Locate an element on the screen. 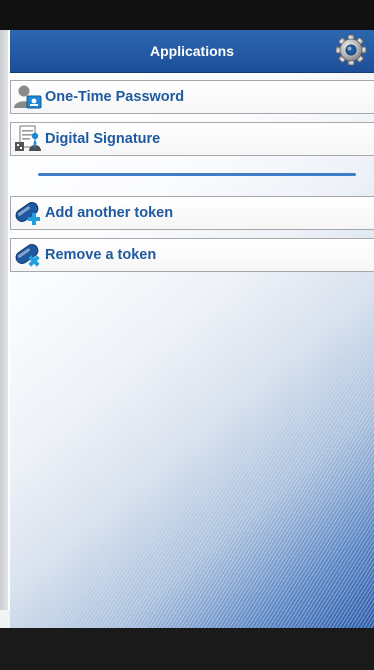 This screenshot has width=374, height=670. menu-item-label: One-Time Password is located at coordinates (115, 97).